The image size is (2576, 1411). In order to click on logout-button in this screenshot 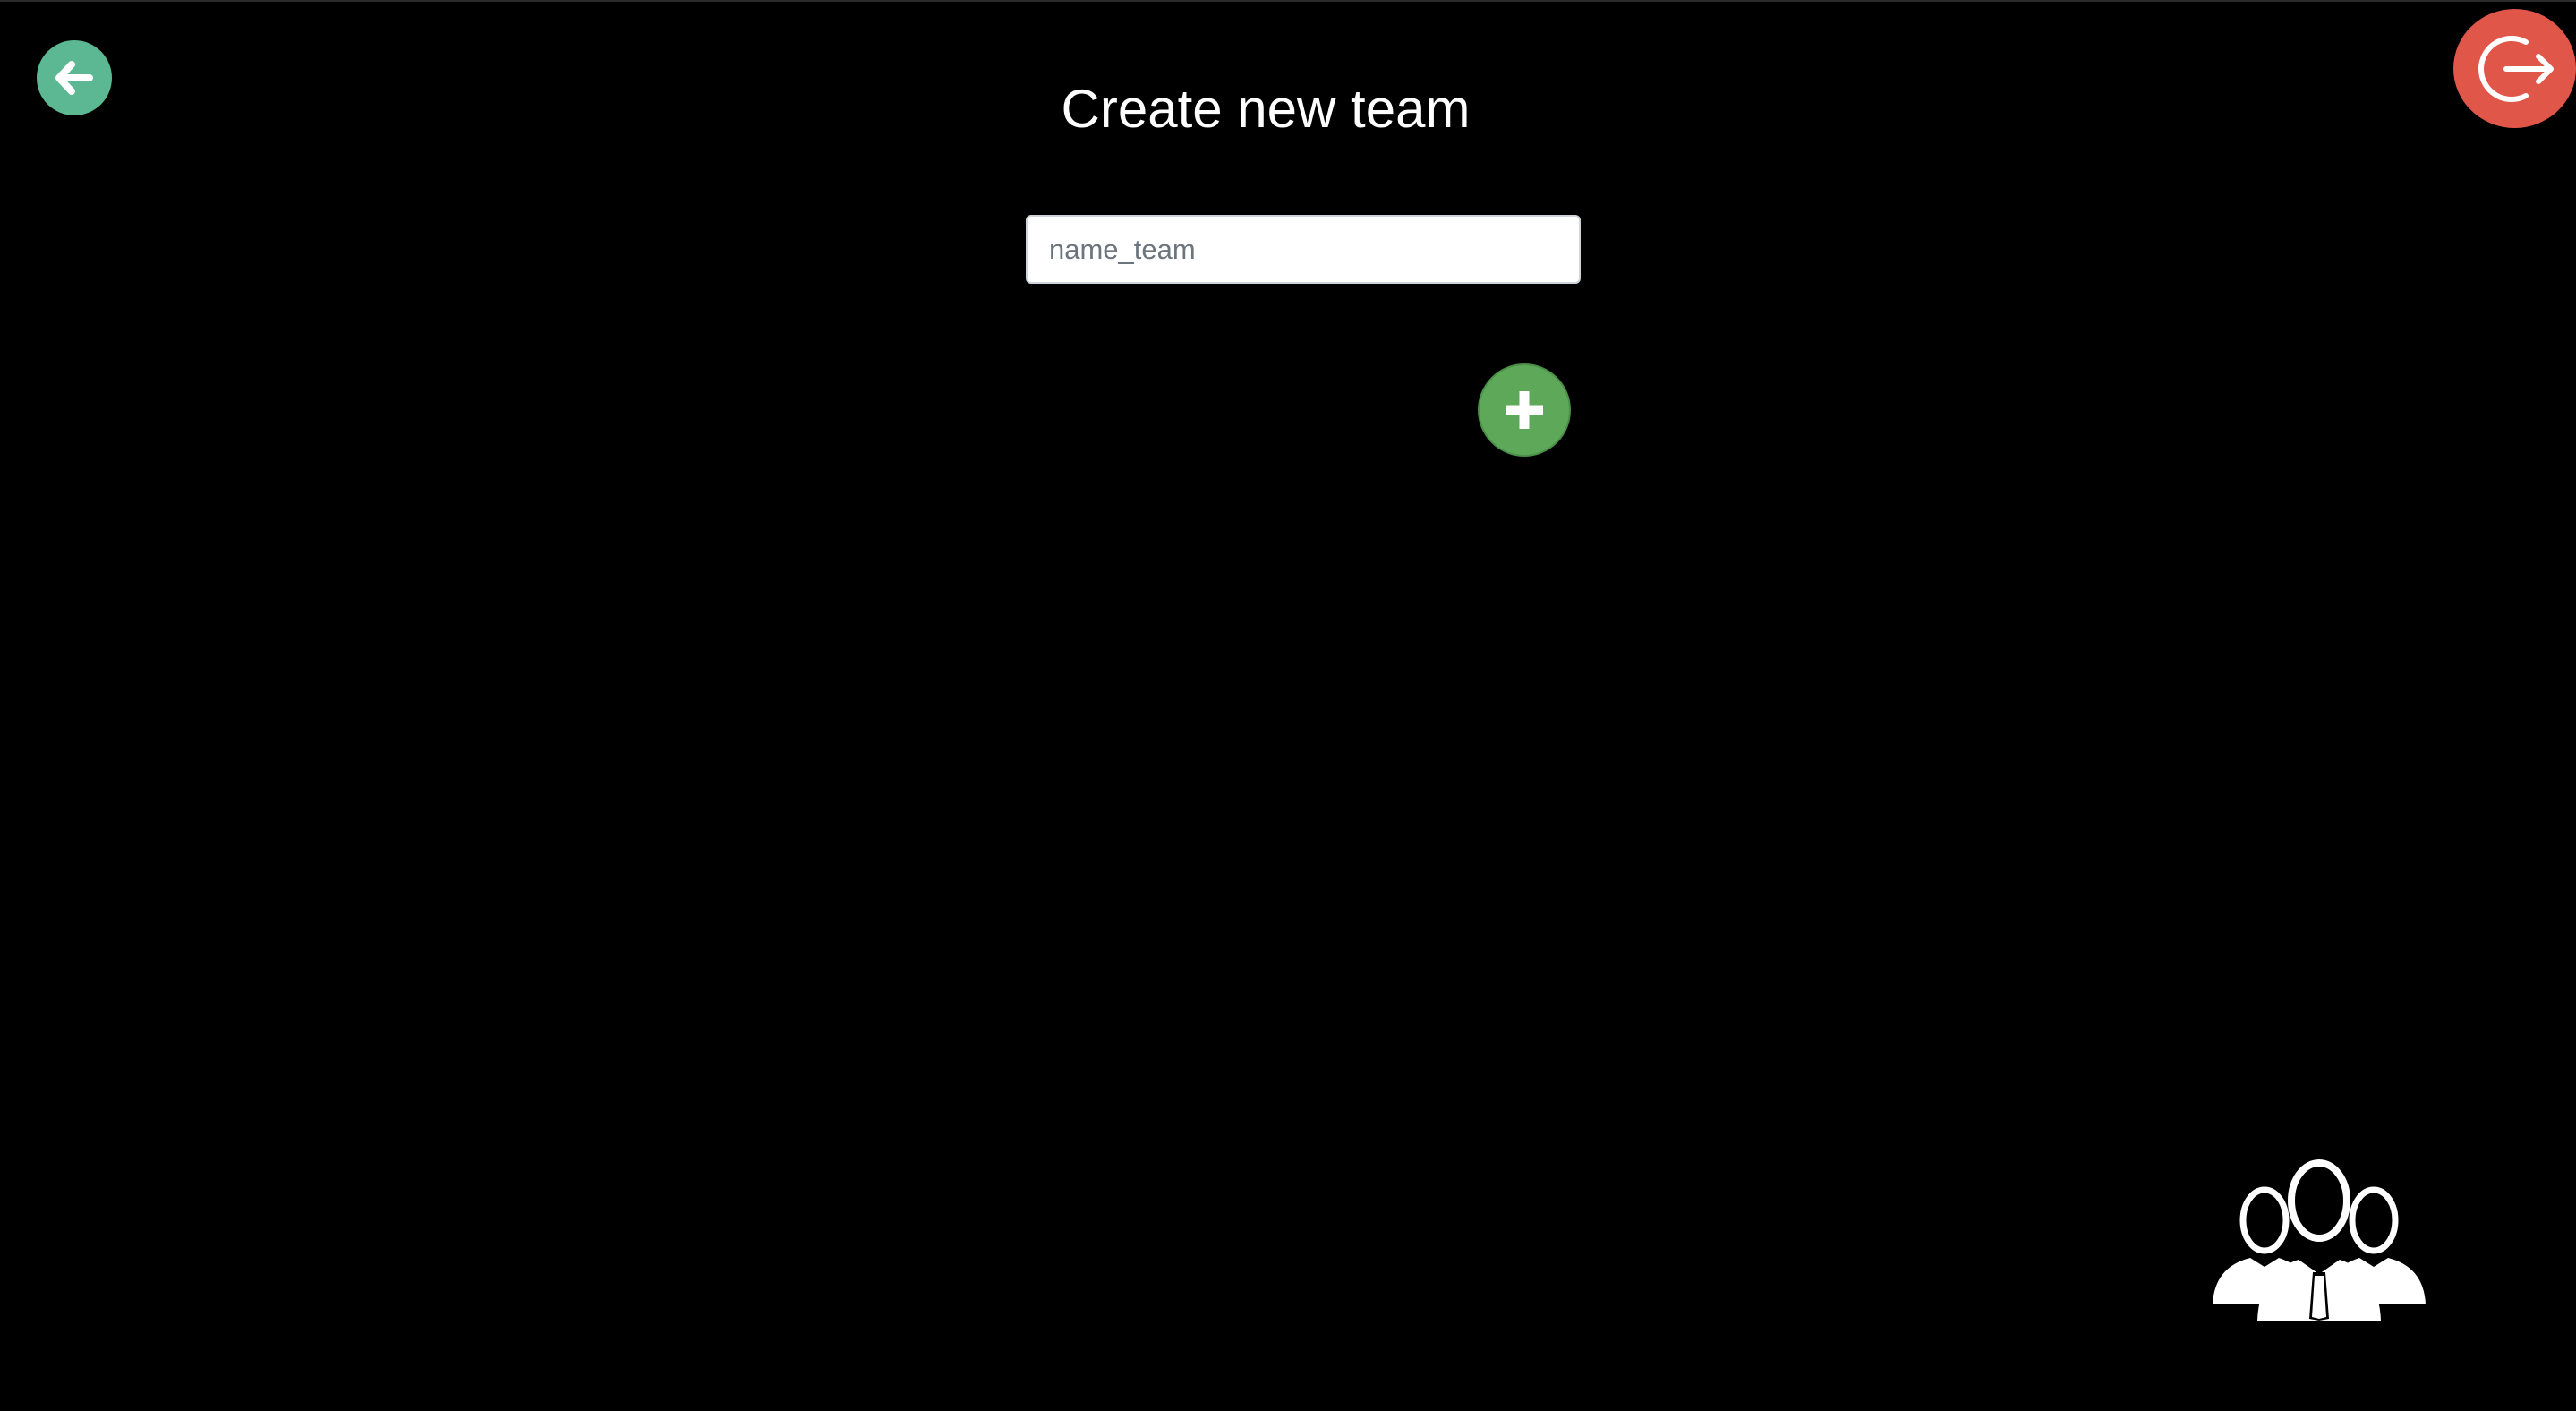, I will do `click(2514, 68)`.